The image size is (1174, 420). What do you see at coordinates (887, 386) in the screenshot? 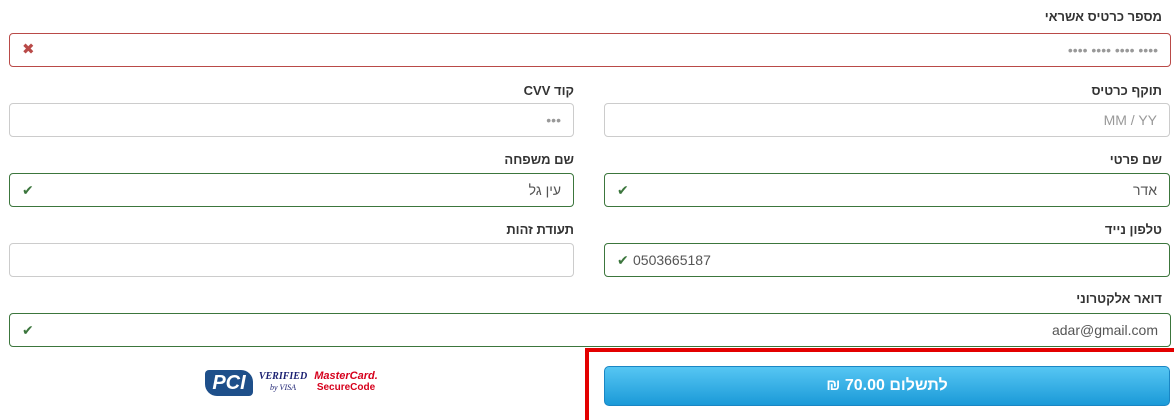
I see `pay-button: לתשלום 70.00 ₪` at bounding box center [887, 386].